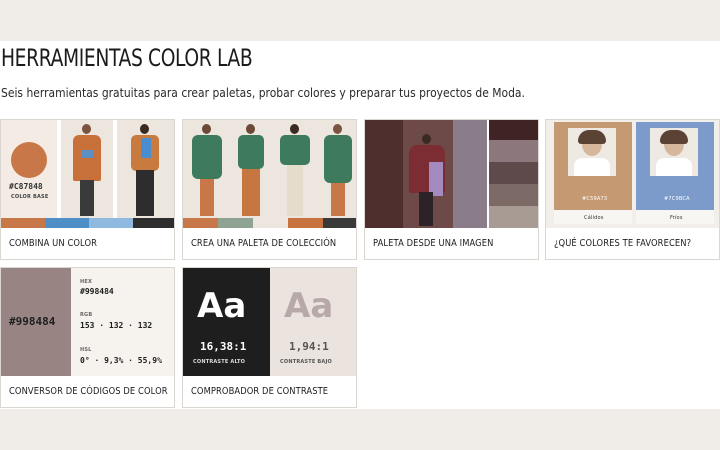 The image size is (720, 450). What do you see at coordinates (86, 282) in the screenshot?
I see `hex-title: HEX` at bounding box center [86, 282].